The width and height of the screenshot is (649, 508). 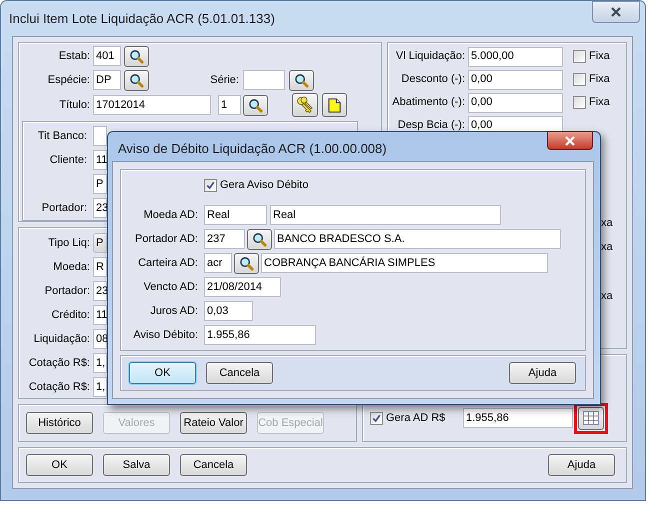 What do you see at coordinates (142, 19) in the screenshot?
I see `window-title: Inclui Item Lote Liquidação ACR (5.01.01.133)` at bounding box center [142, 19].